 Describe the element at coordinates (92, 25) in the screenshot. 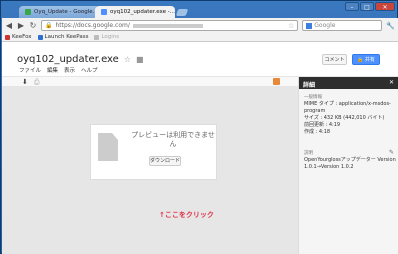

I see `url-text: https://docs.google.com/` at that location.